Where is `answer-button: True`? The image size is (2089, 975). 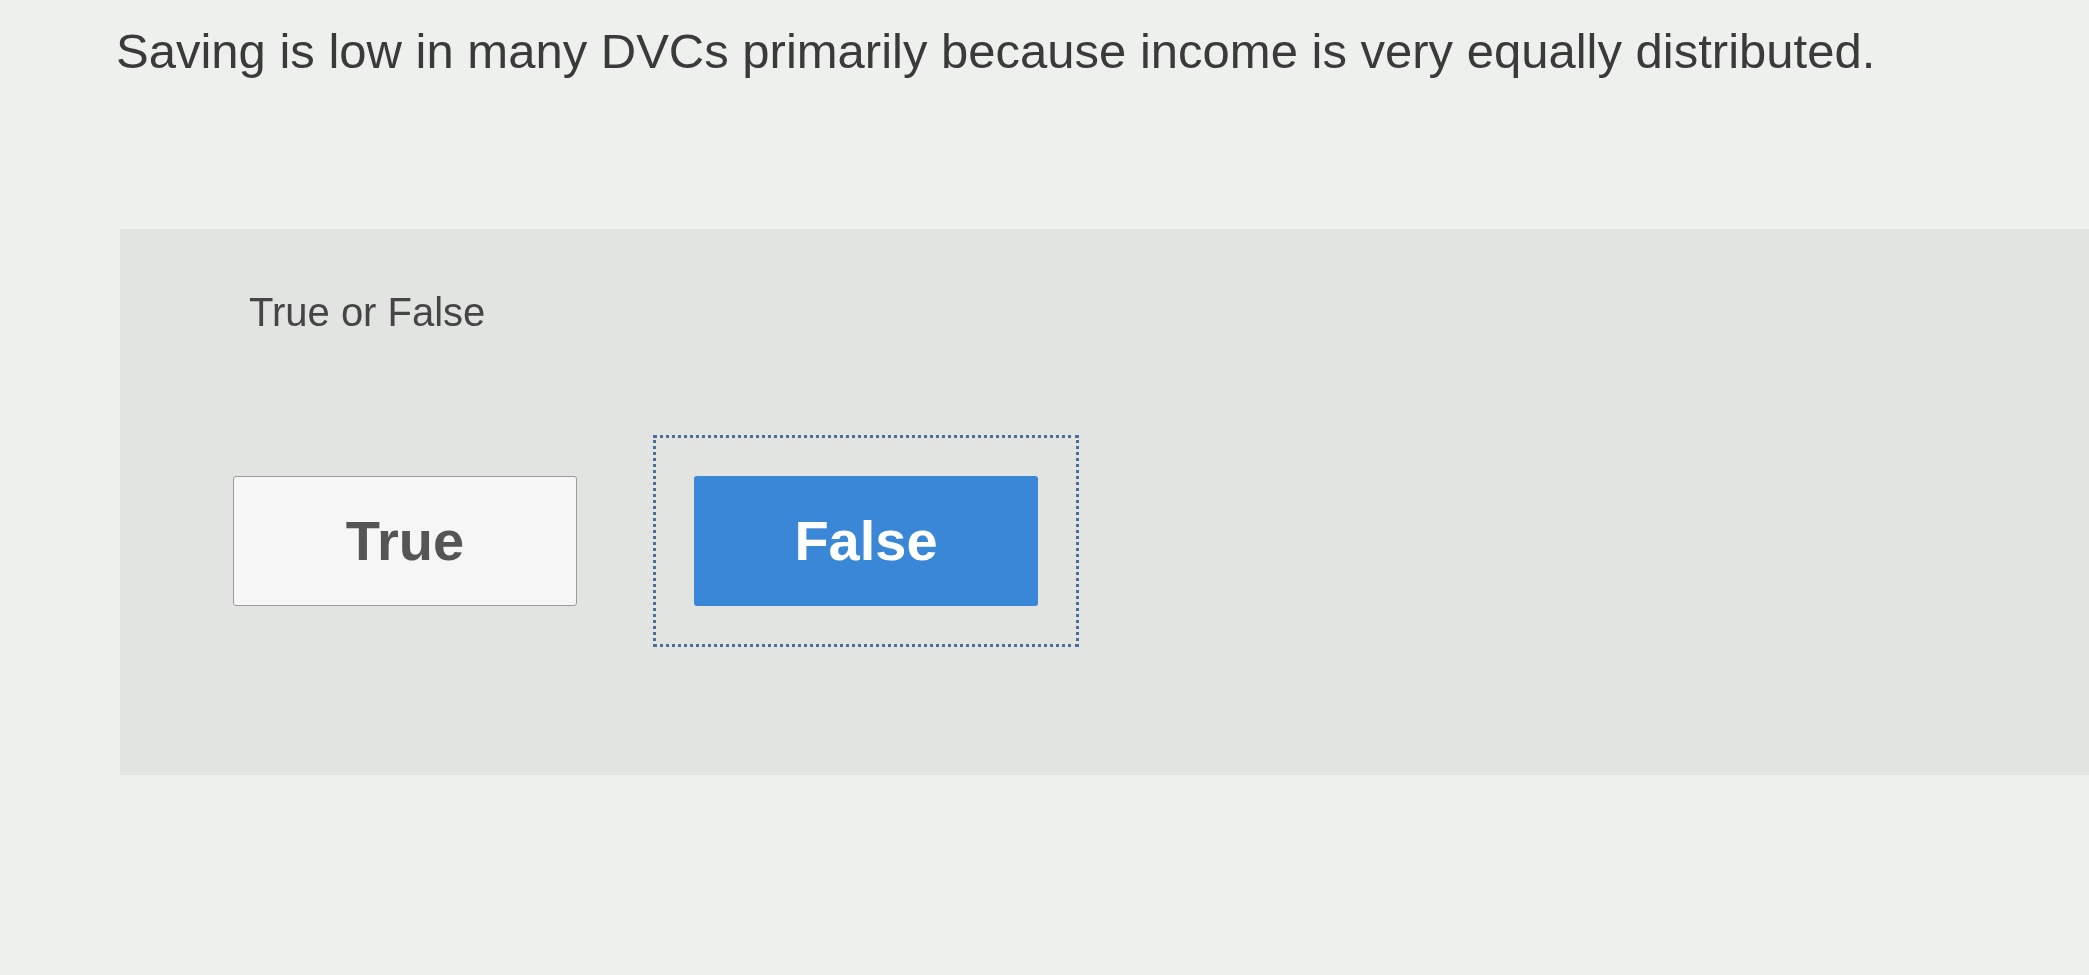 answer-button: True is located at coordinates (405, 541).